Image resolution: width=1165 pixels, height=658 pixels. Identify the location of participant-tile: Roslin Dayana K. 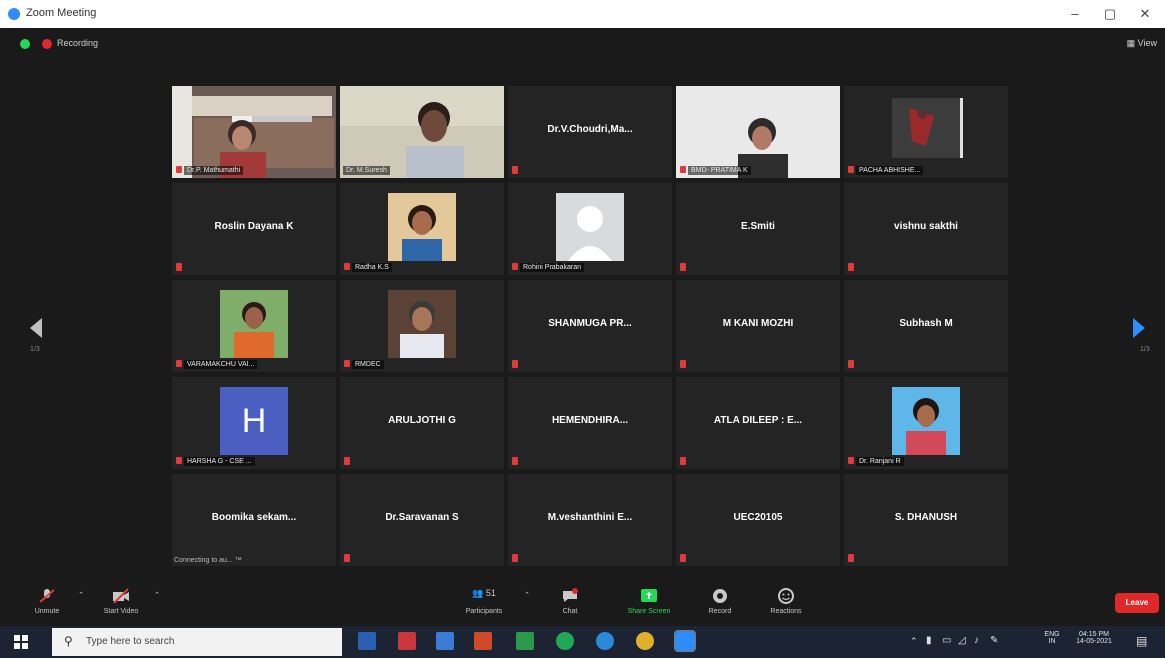
(254, 229).